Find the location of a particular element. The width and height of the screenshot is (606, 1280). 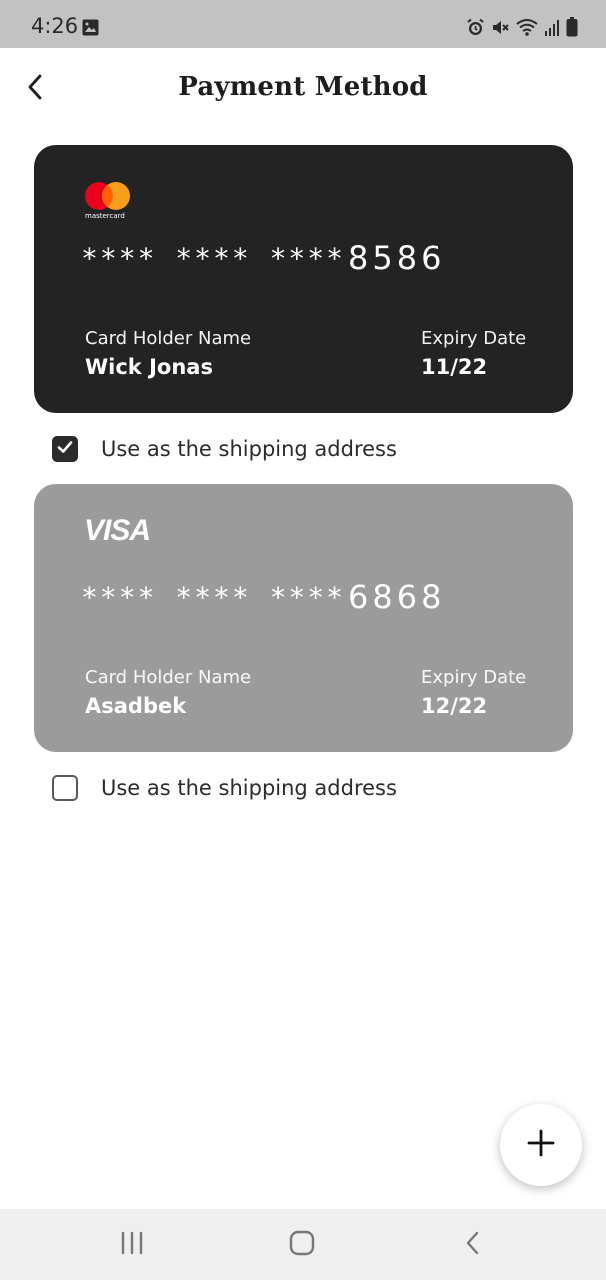

card-holder-name: Wick Jonas is located at coordinates (149, 367).